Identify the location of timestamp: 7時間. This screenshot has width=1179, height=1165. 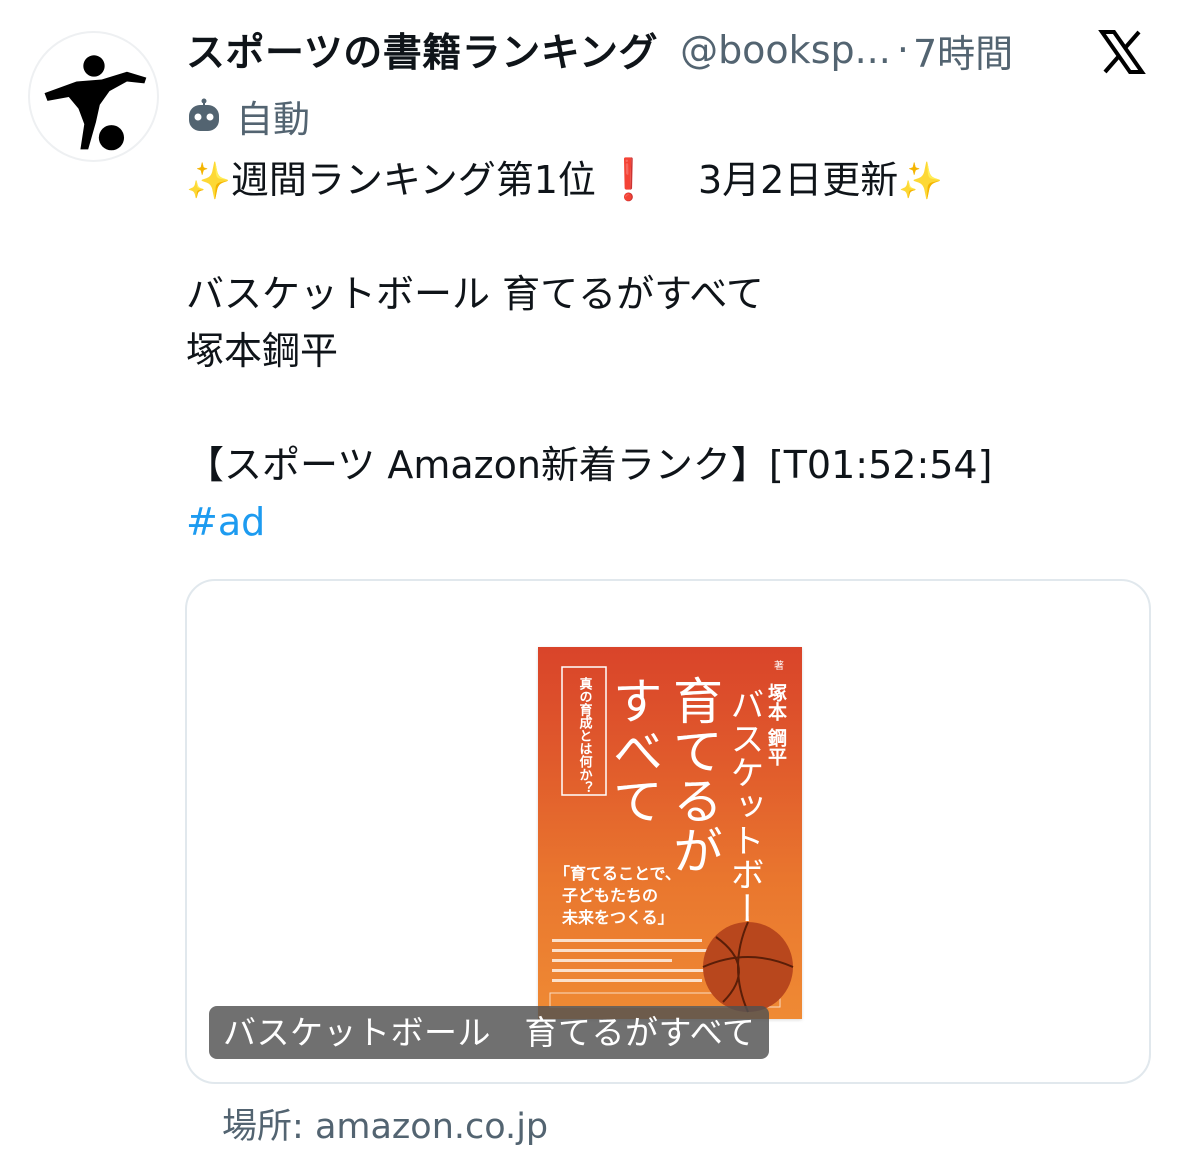
(963, 50).